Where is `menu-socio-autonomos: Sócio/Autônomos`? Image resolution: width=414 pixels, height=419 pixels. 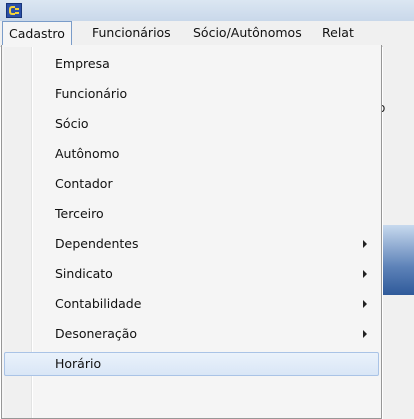 menu-socio-autonomos: Sócio/Autônomos is located at coordinates (247, 33).